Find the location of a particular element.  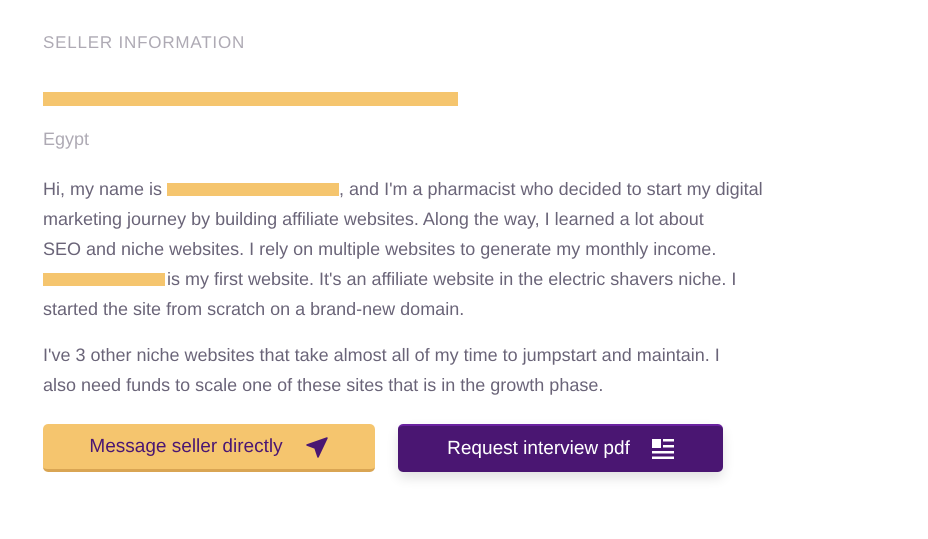

message-seller-button: Message seller directly is located at coordinates (209, 448).